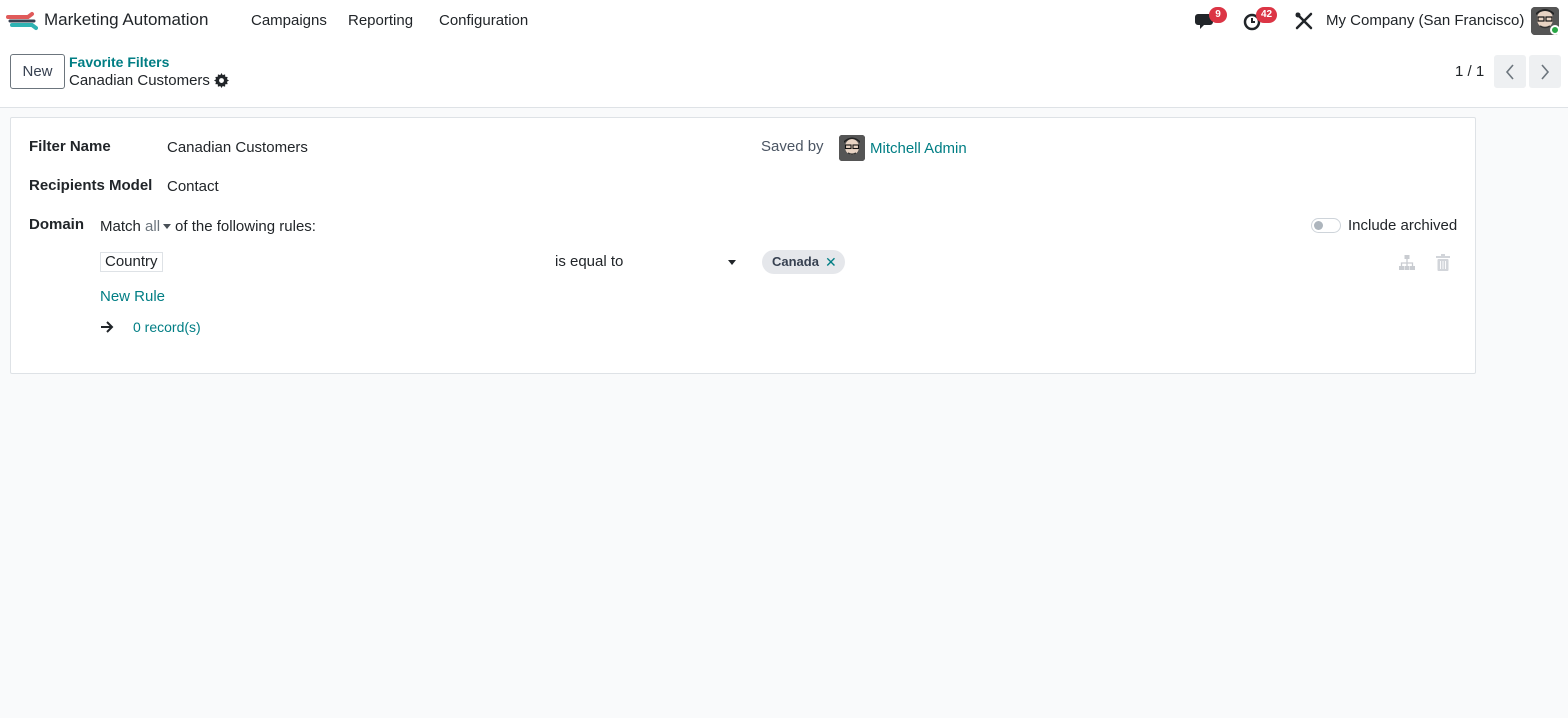  What do you see at coordinates (120, 226) in the screenshot?
I see `match-prefix: Match` at bounding box center [120, 226].